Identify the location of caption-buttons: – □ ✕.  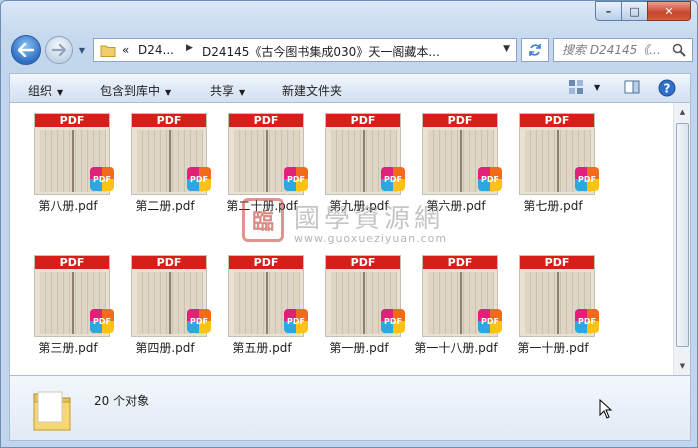
(643, 11).